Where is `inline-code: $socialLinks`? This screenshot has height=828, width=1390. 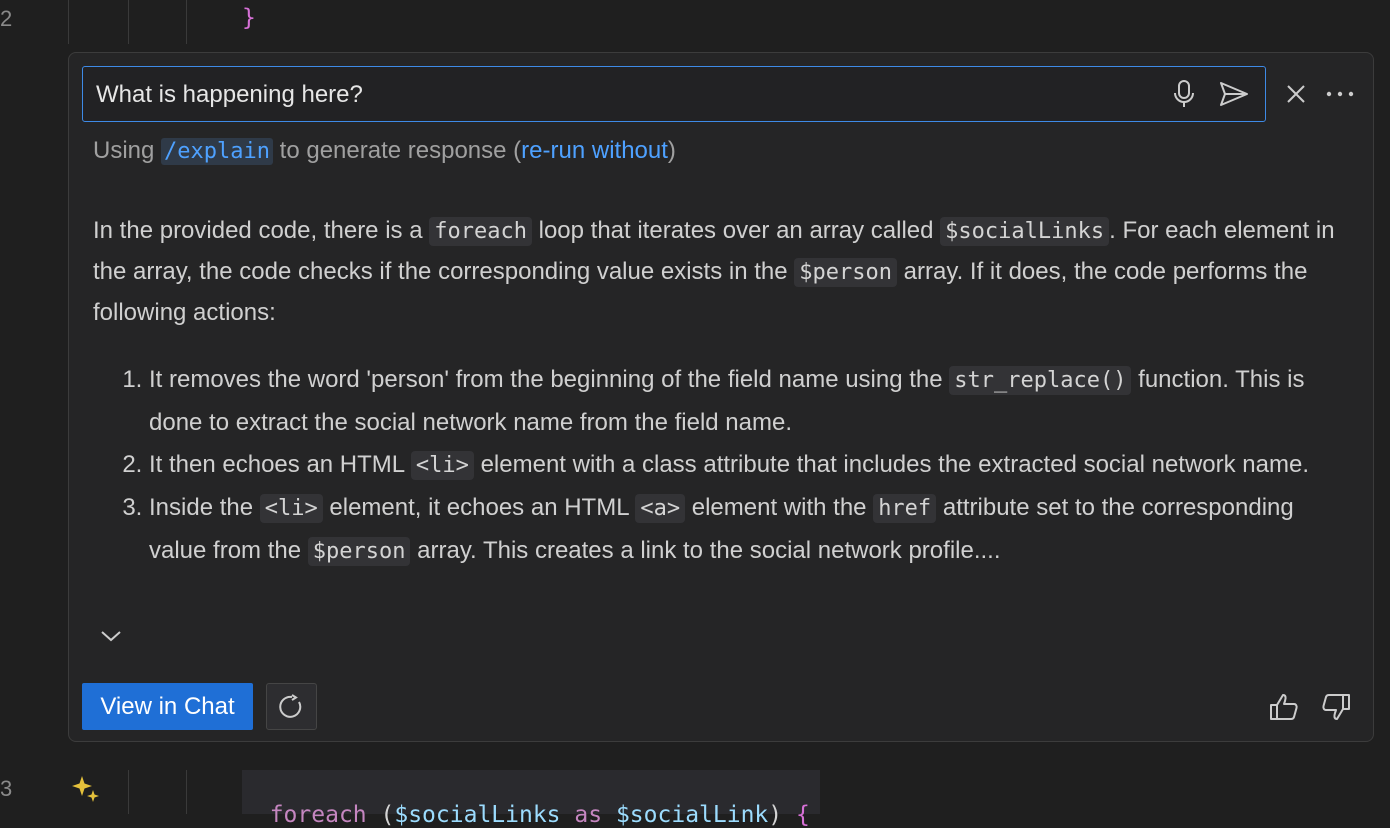 inline-code: $socialLinks is located at coordinates (1025, 231).